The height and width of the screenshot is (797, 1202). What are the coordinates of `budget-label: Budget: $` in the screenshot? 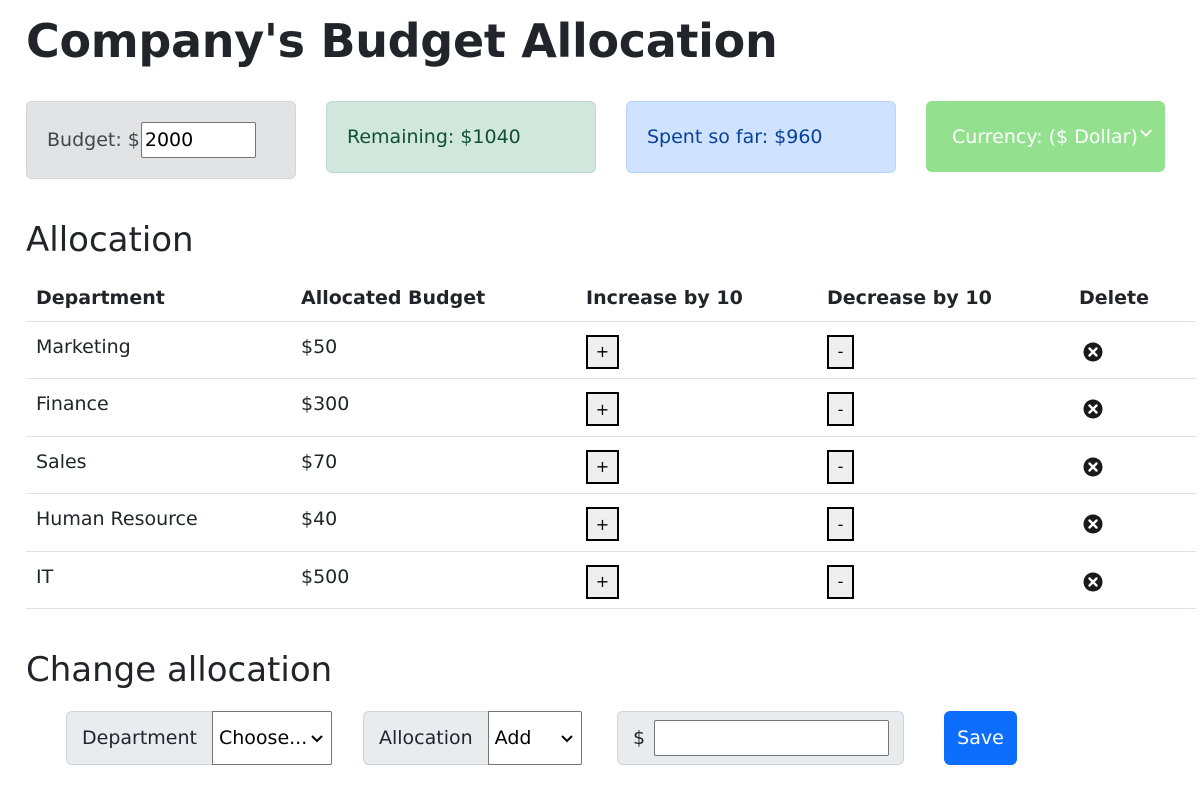 It's located at (93, 140).